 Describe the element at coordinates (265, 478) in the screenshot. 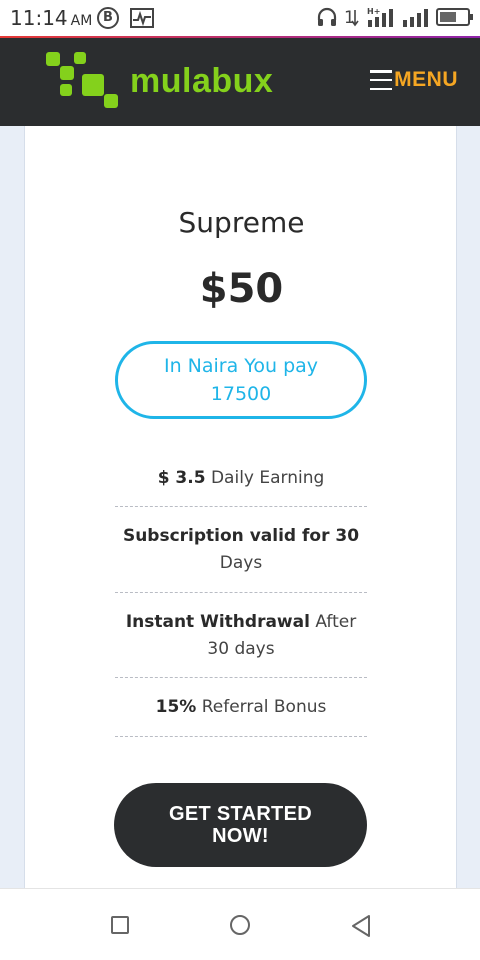

I see `feature-daily-earning-text: Daily Earning` at that location.